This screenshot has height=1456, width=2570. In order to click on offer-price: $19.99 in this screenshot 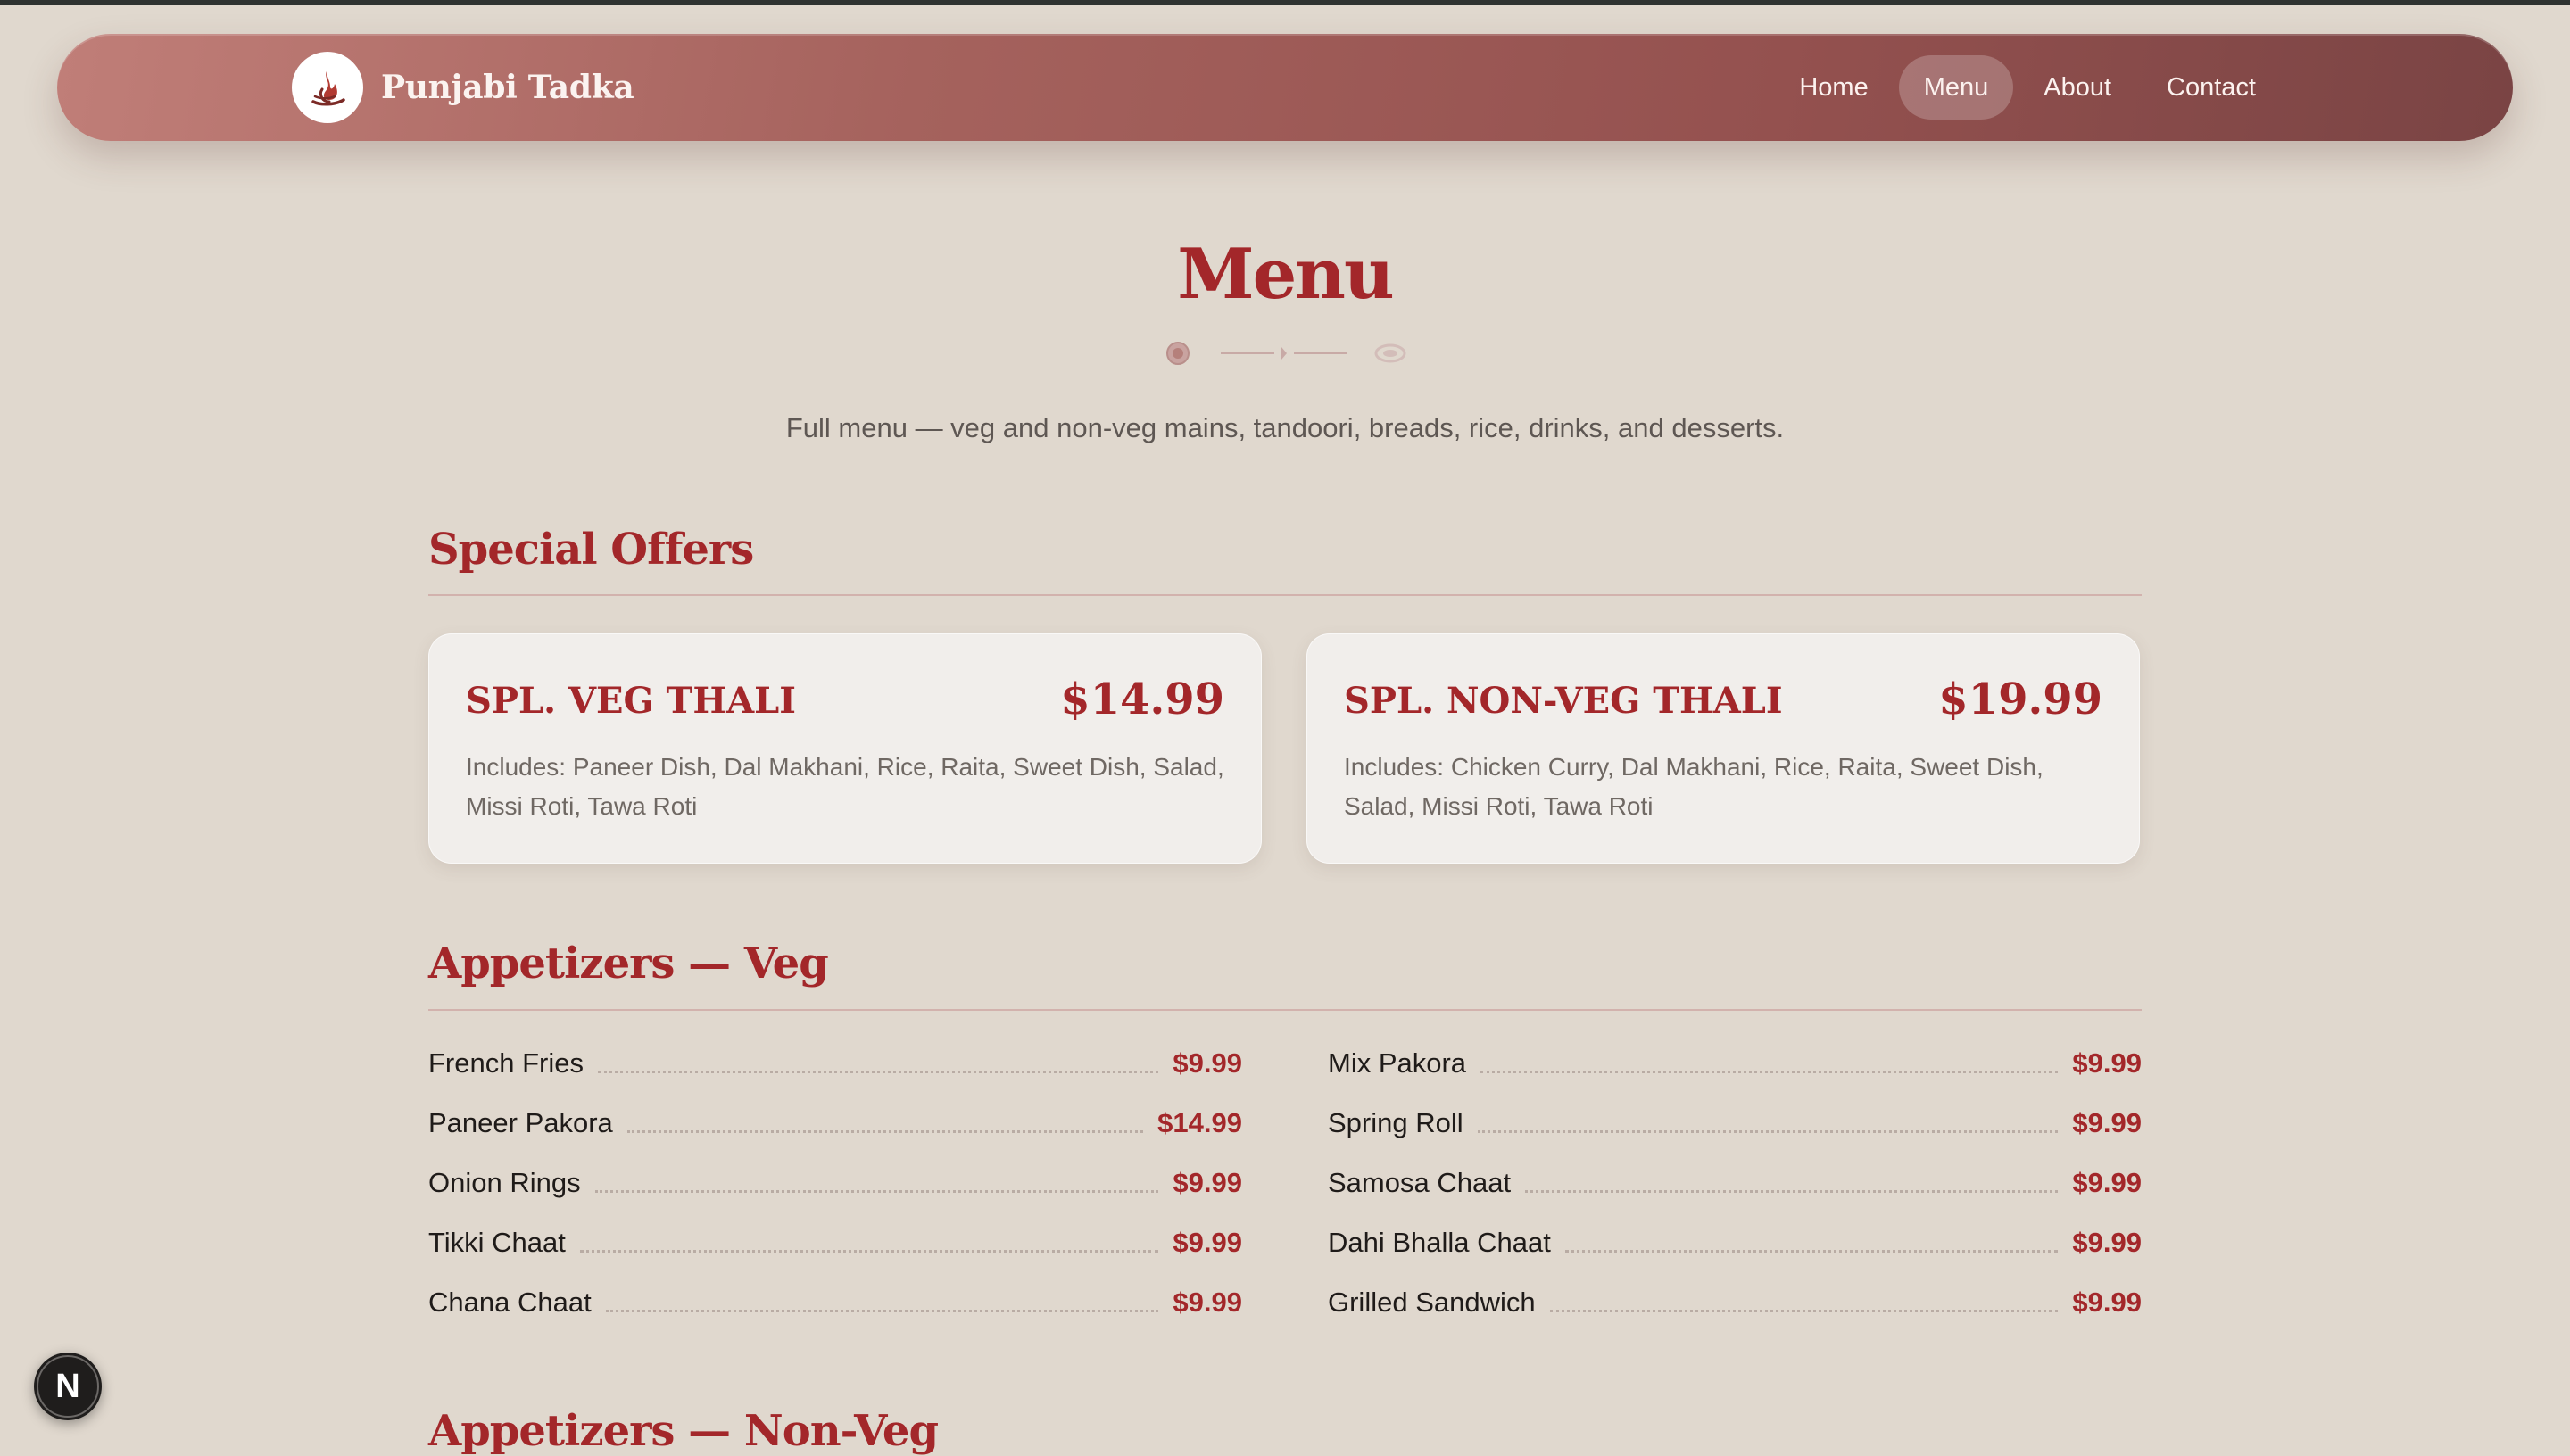, I will do `click(2020, 699)`.